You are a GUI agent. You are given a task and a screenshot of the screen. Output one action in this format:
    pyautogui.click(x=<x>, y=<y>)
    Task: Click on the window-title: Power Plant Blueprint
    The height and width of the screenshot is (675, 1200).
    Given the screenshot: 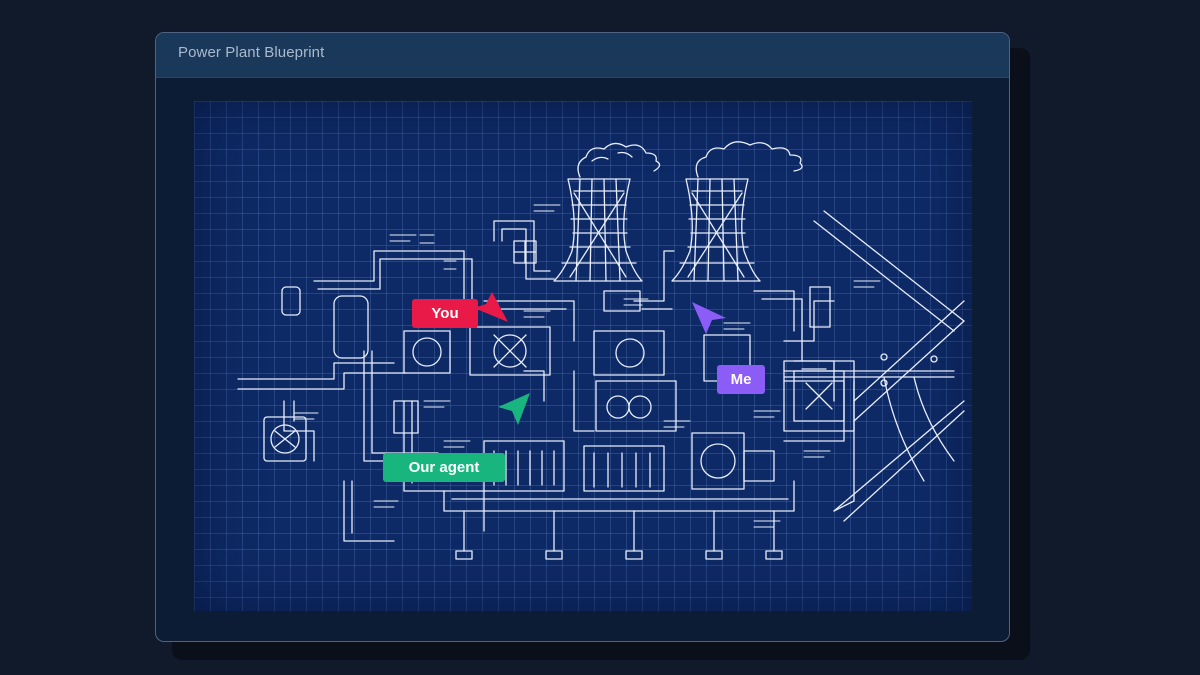 What is the action you would take?
    pyautogui.click(x=251, y=52)
    